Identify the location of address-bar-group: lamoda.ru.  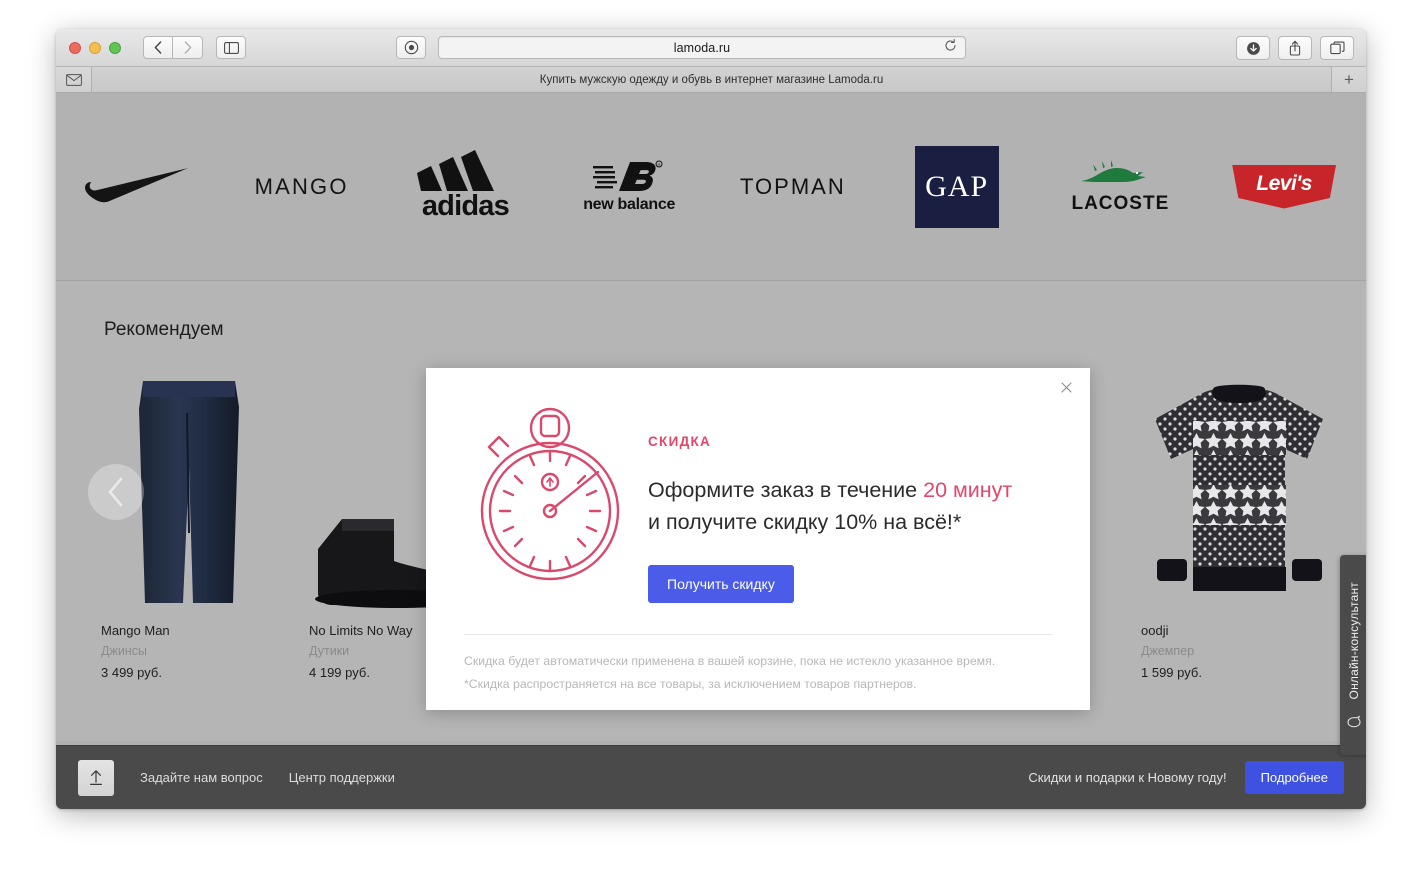
(681, 47).